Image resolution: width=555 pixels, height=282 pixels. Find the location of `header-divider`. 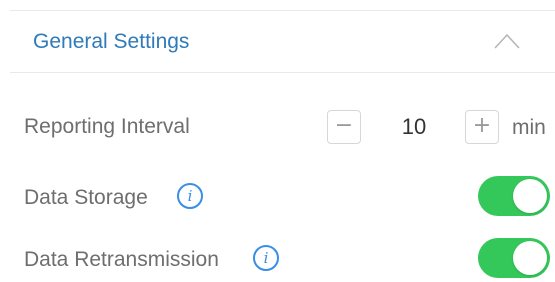

header-divider is located at coordinates (282, 72).